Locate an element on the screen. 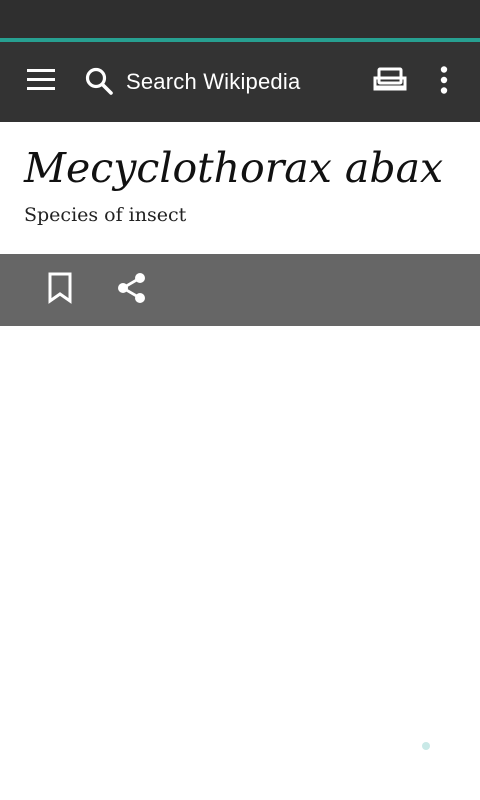  top-toolbar: Search Wikipedia is located at coordinates (240, 82).